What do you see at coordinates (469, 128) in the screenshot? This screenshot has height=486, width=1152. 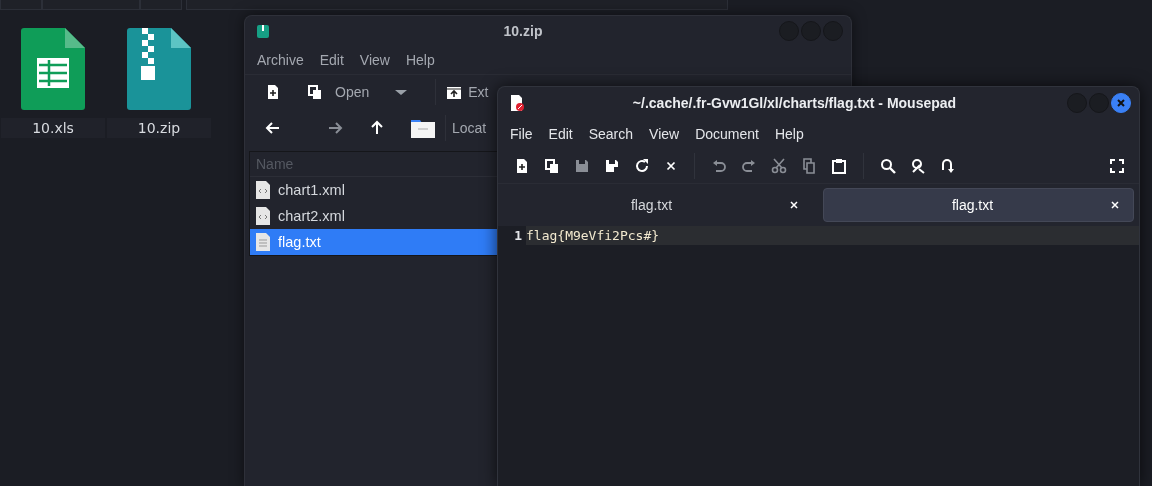 I see `location-label: Locat` at bounding box center [469, 128].